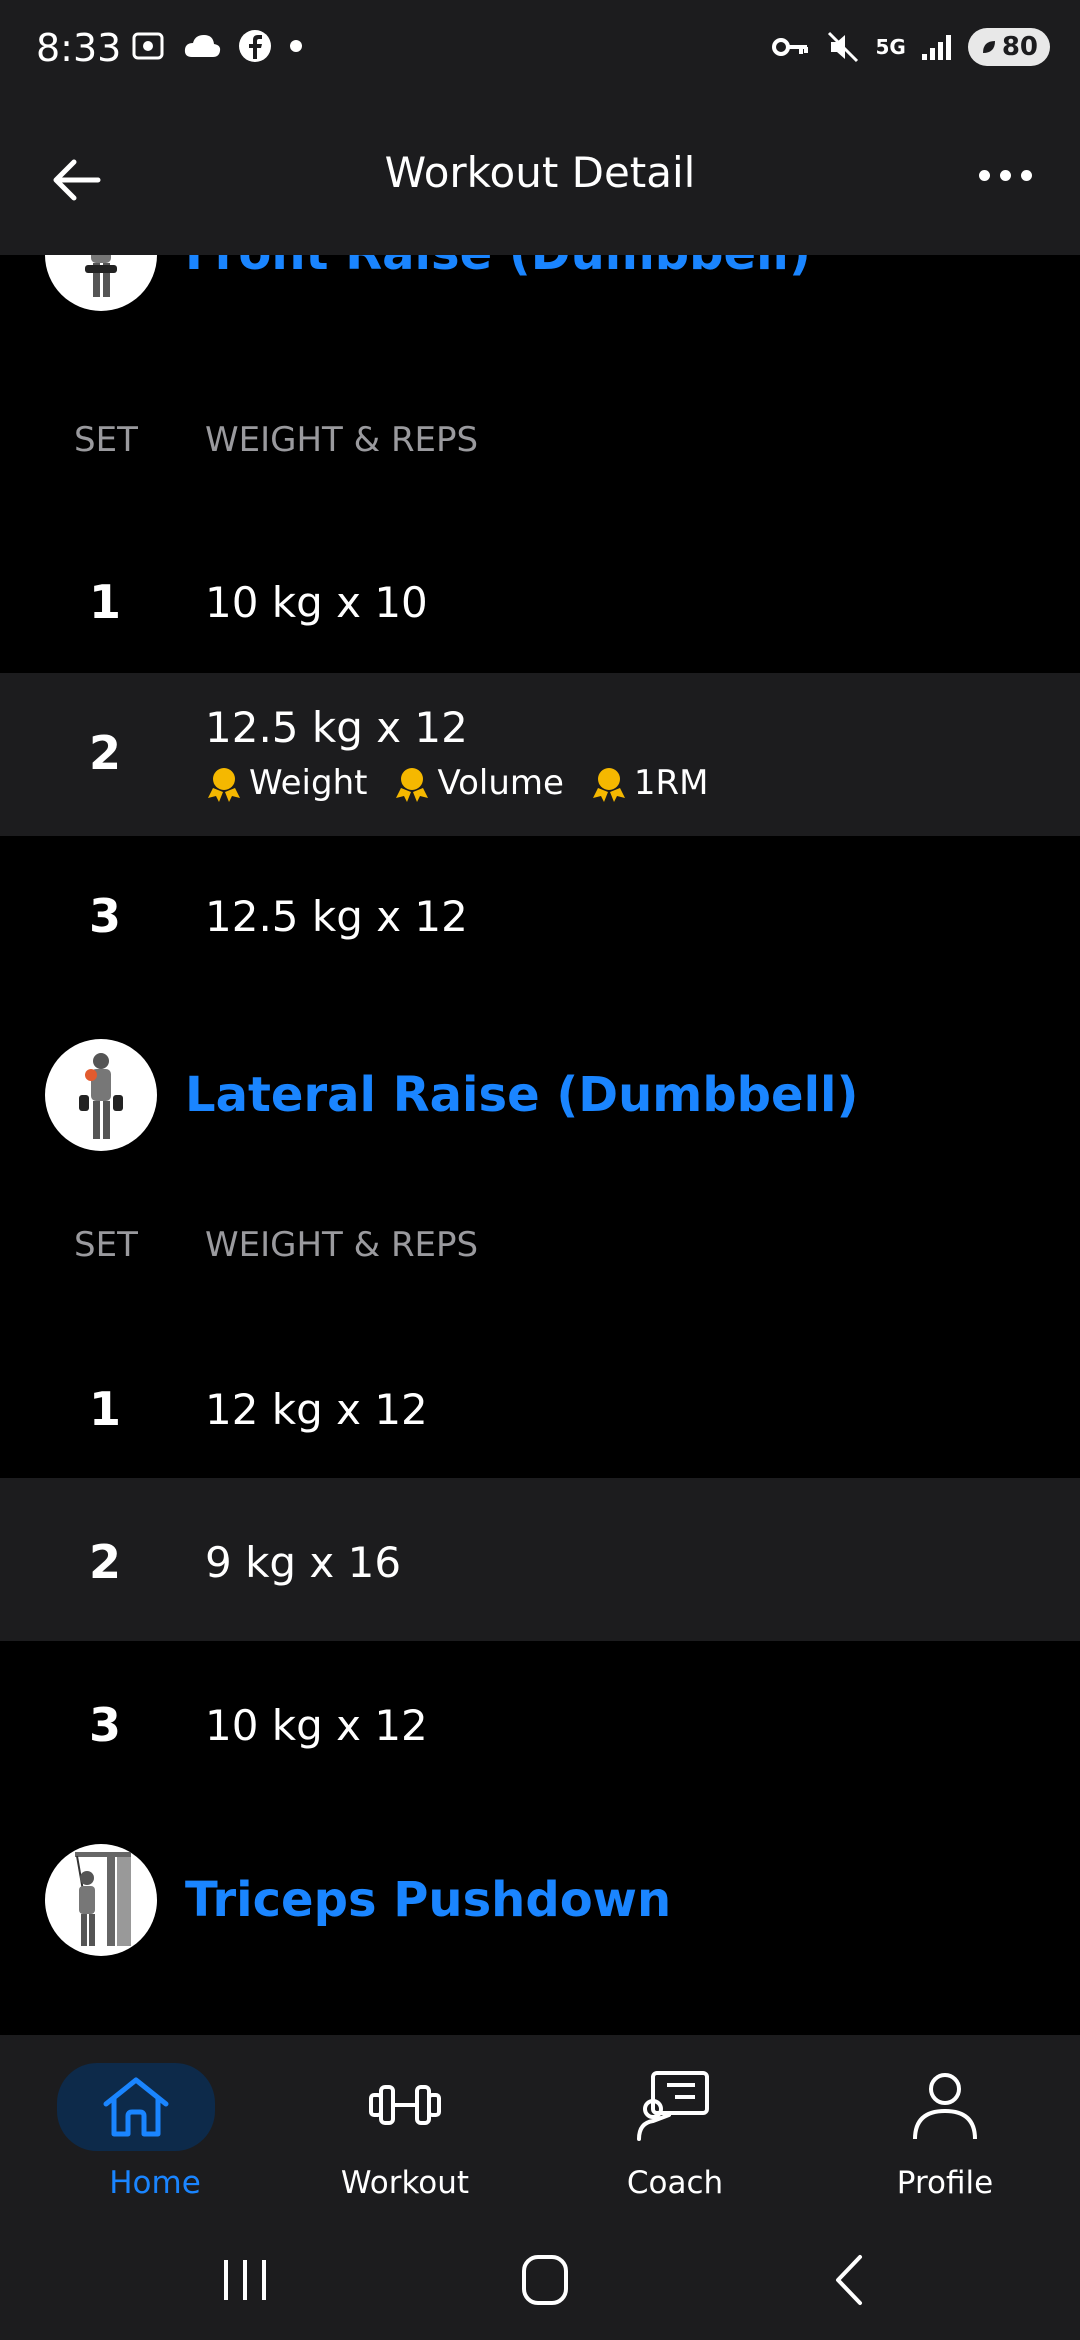 This screenshot has width=1080, height=2340. What do you see at coordinates (790, 47) in the screenshot?
I see `key-icon` at bounding box center [790, 47].